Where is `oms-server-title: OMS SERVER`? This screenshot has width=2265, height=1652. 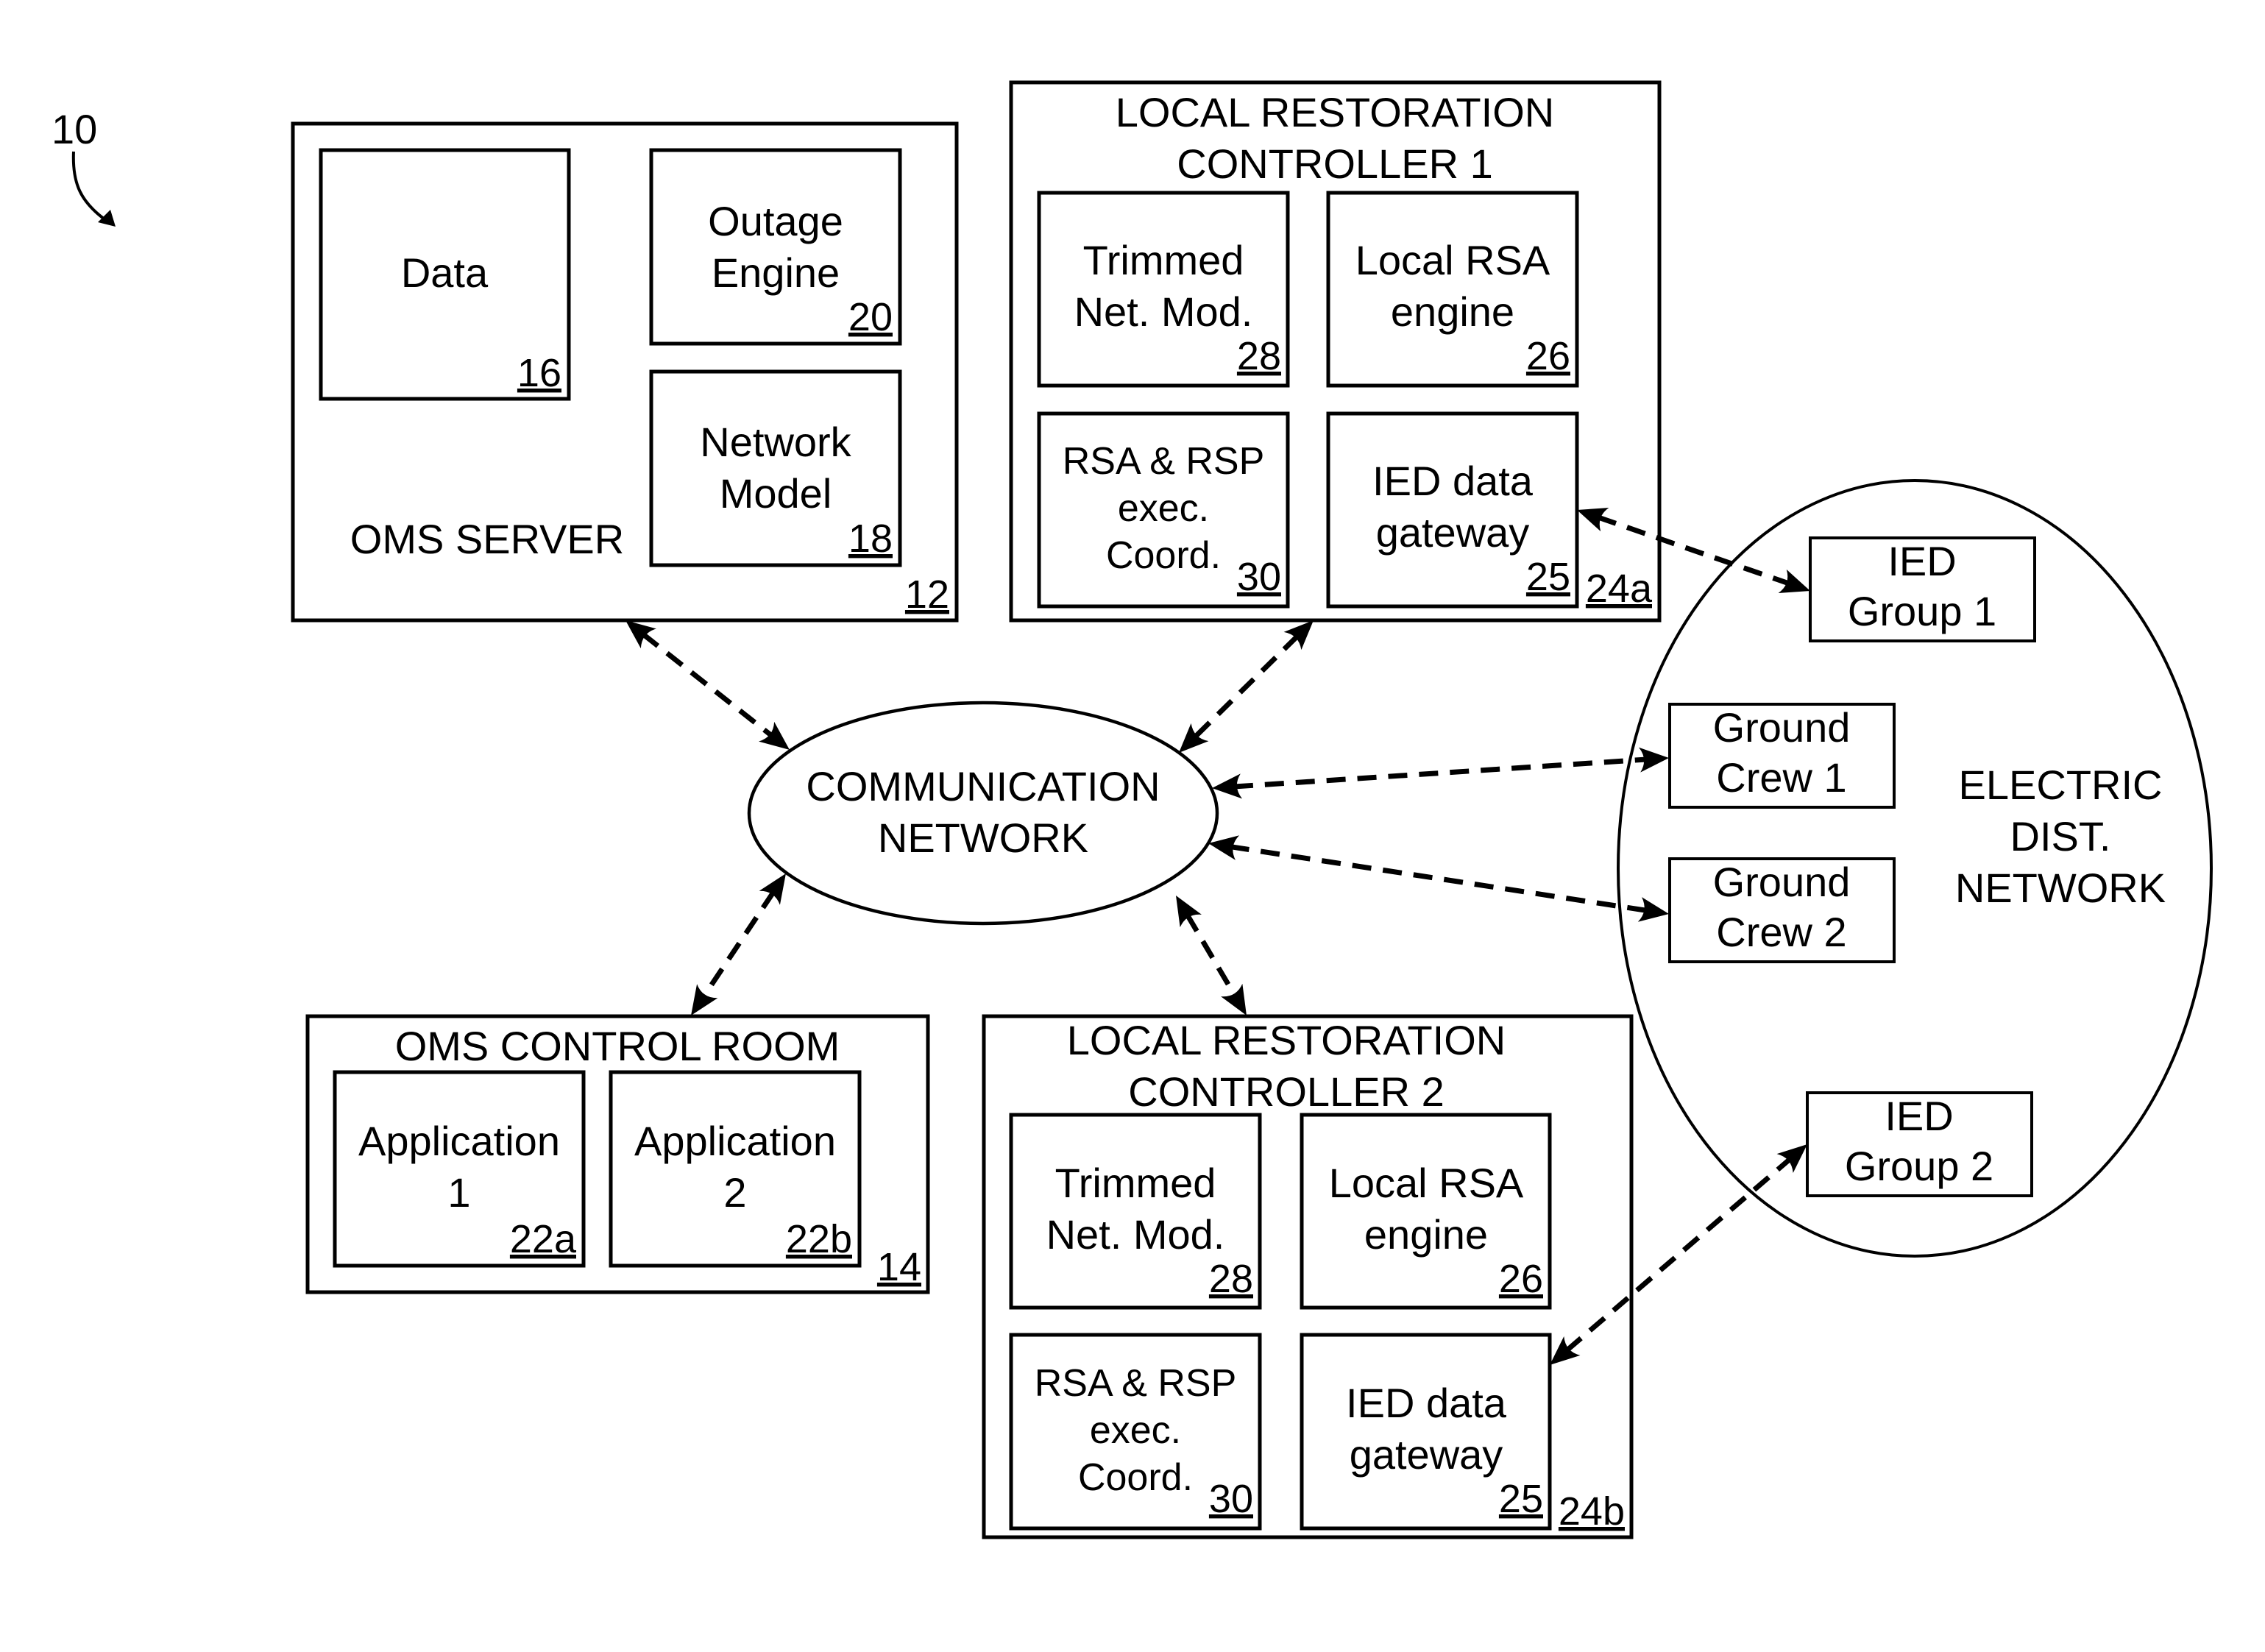 oms-server-title: OMS SERVER is located at coordinates (487, 539).